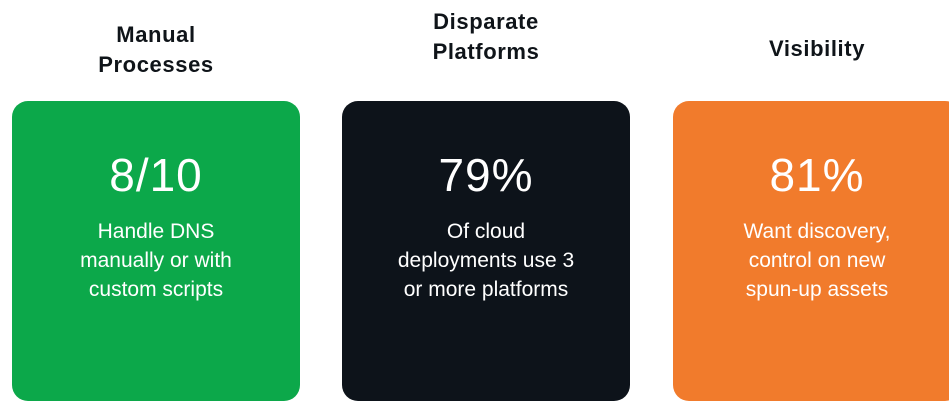  I want to click on stat-value: 81%, so click(817, 175).